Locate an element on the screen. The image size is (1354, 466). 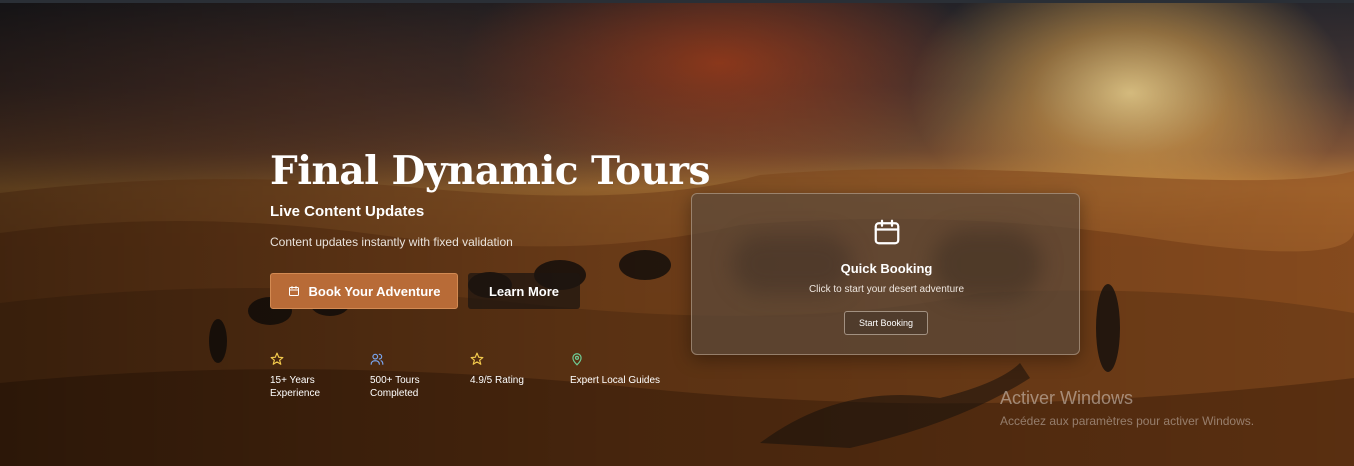
quick-booking-subtitle: Click to start your desert adventure is located at coordinates (886, 289).